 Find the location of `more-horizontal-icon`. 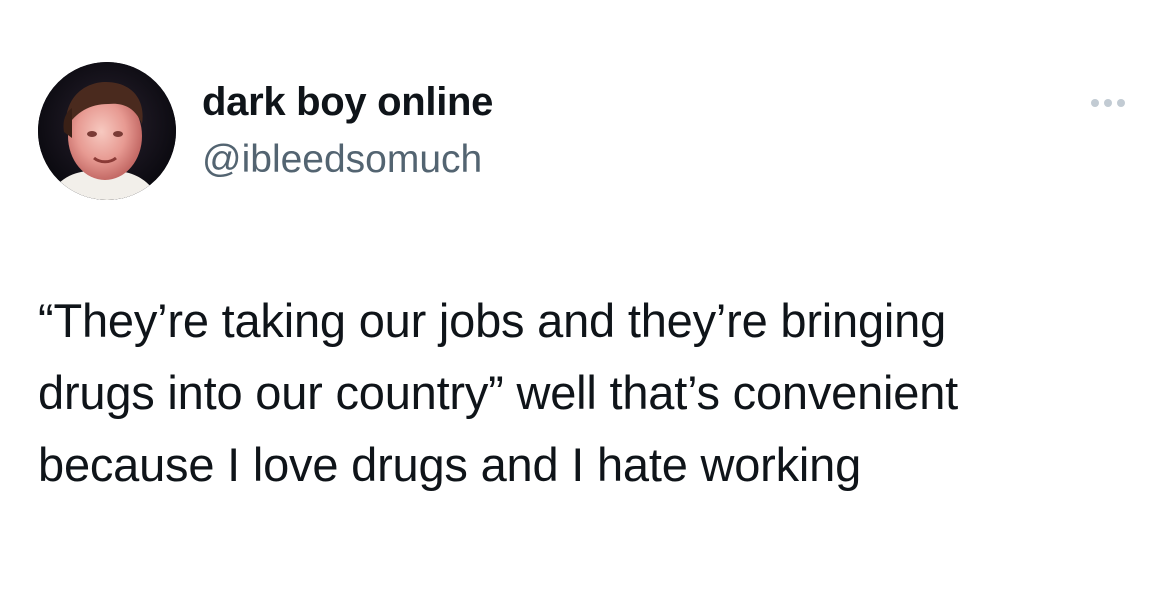

more-horizontal-icon is located at coordinates (1108, 103).